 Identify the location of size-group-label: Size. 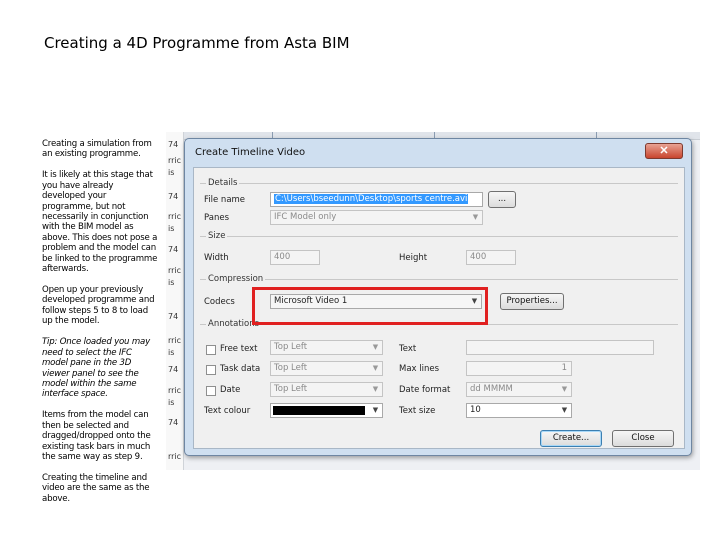
(217, 236).